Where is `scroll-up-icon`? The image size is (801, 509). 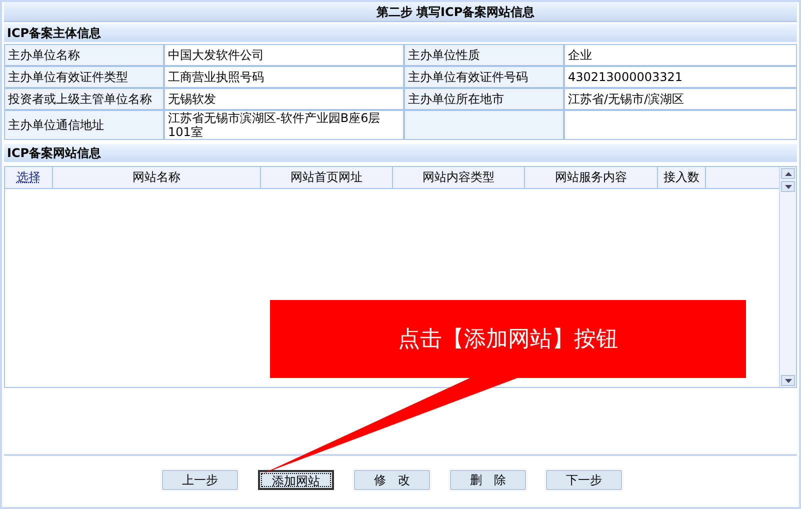
scroll-up-icon is located at coordinates (788, 173).